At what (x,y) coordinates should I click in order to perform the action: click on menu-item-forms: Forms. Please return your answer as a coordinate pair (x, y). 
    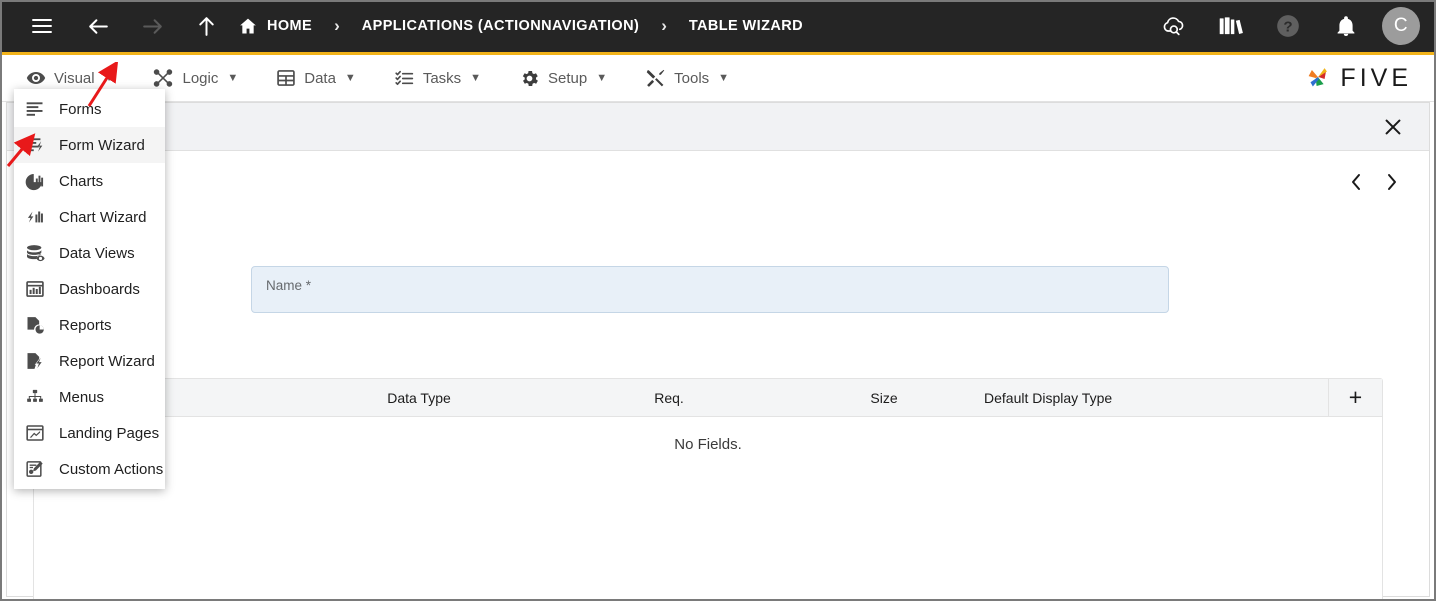
    Looking at the image, I should click on (89, 109).